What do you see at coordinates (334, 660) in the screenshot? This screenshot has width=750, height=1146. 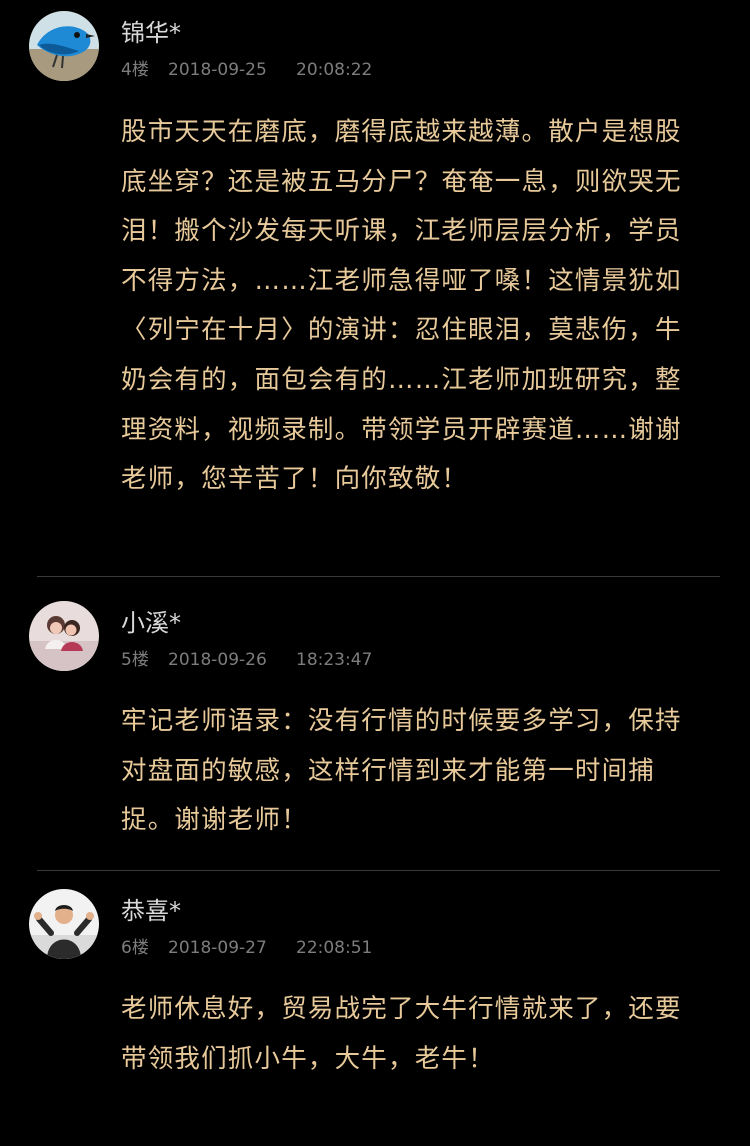 I see `comment-time: 18:23:47` at bounding box center [334, 660].